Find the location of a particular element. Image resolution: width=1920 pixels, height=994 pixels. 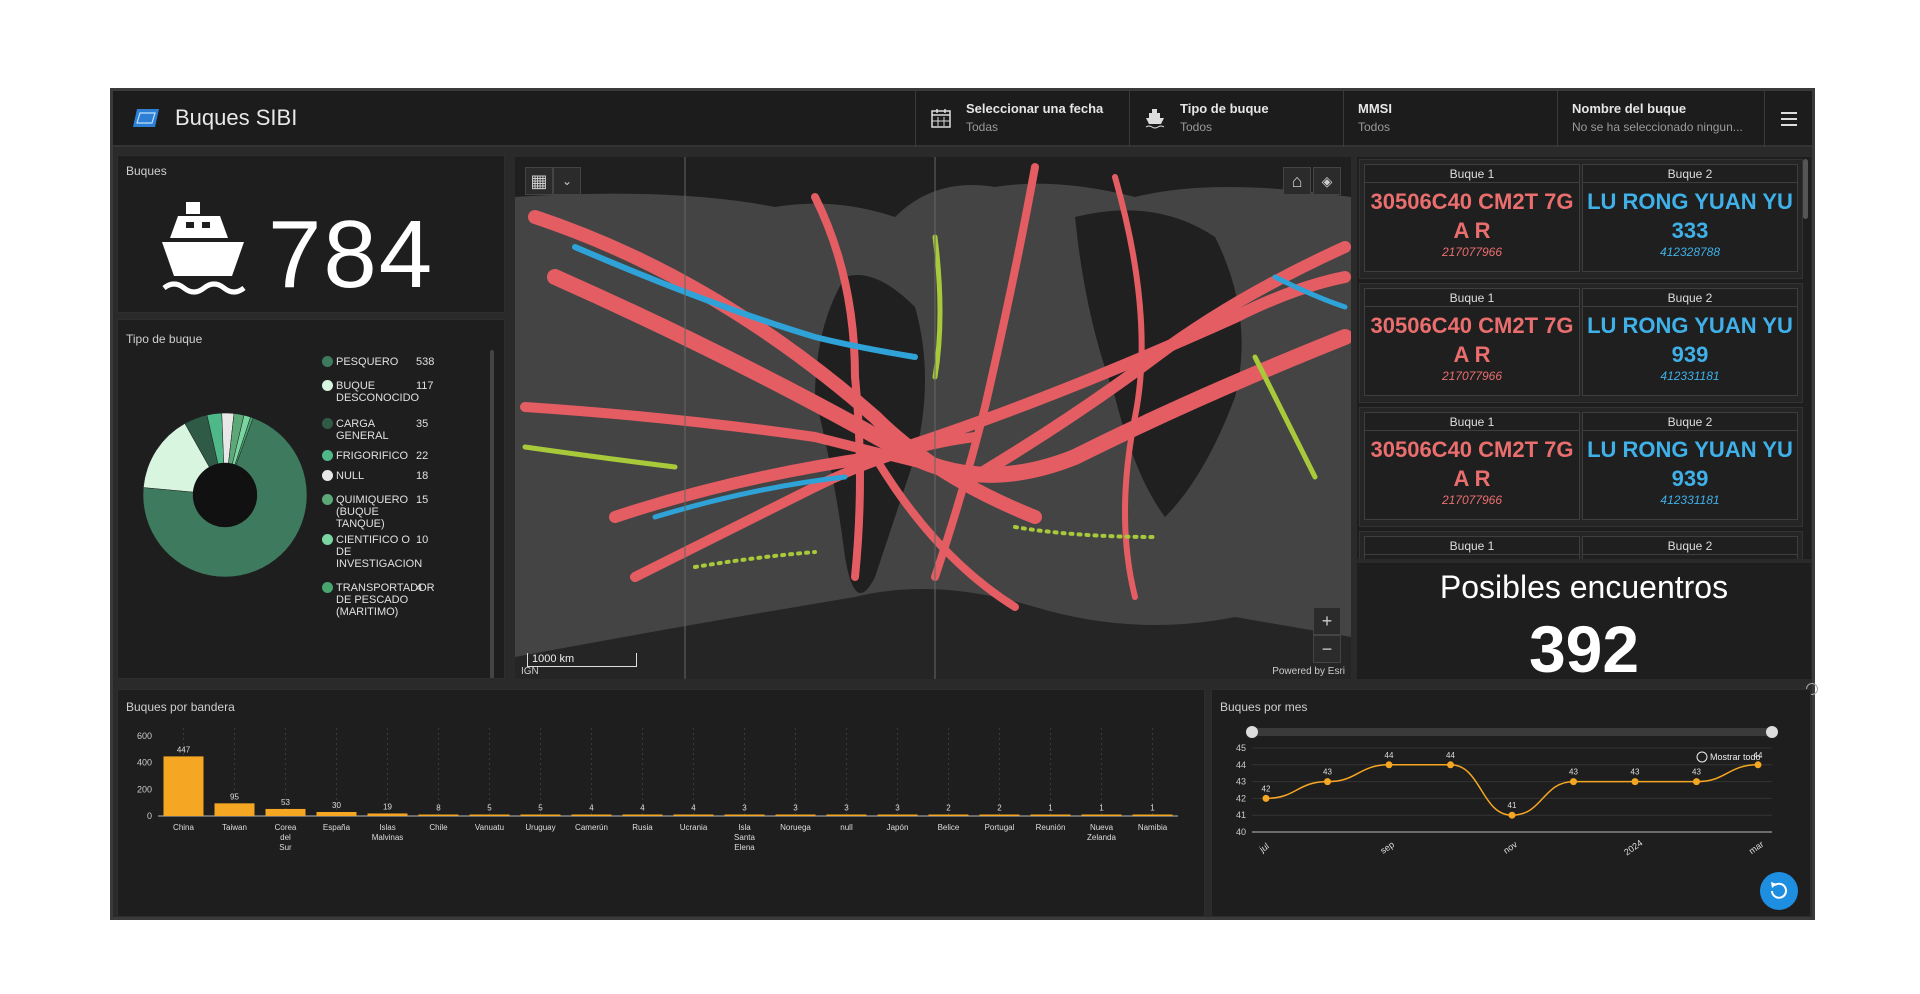

legend-item: CARGA GENERAL 35 is located at coordinates (375, 430).